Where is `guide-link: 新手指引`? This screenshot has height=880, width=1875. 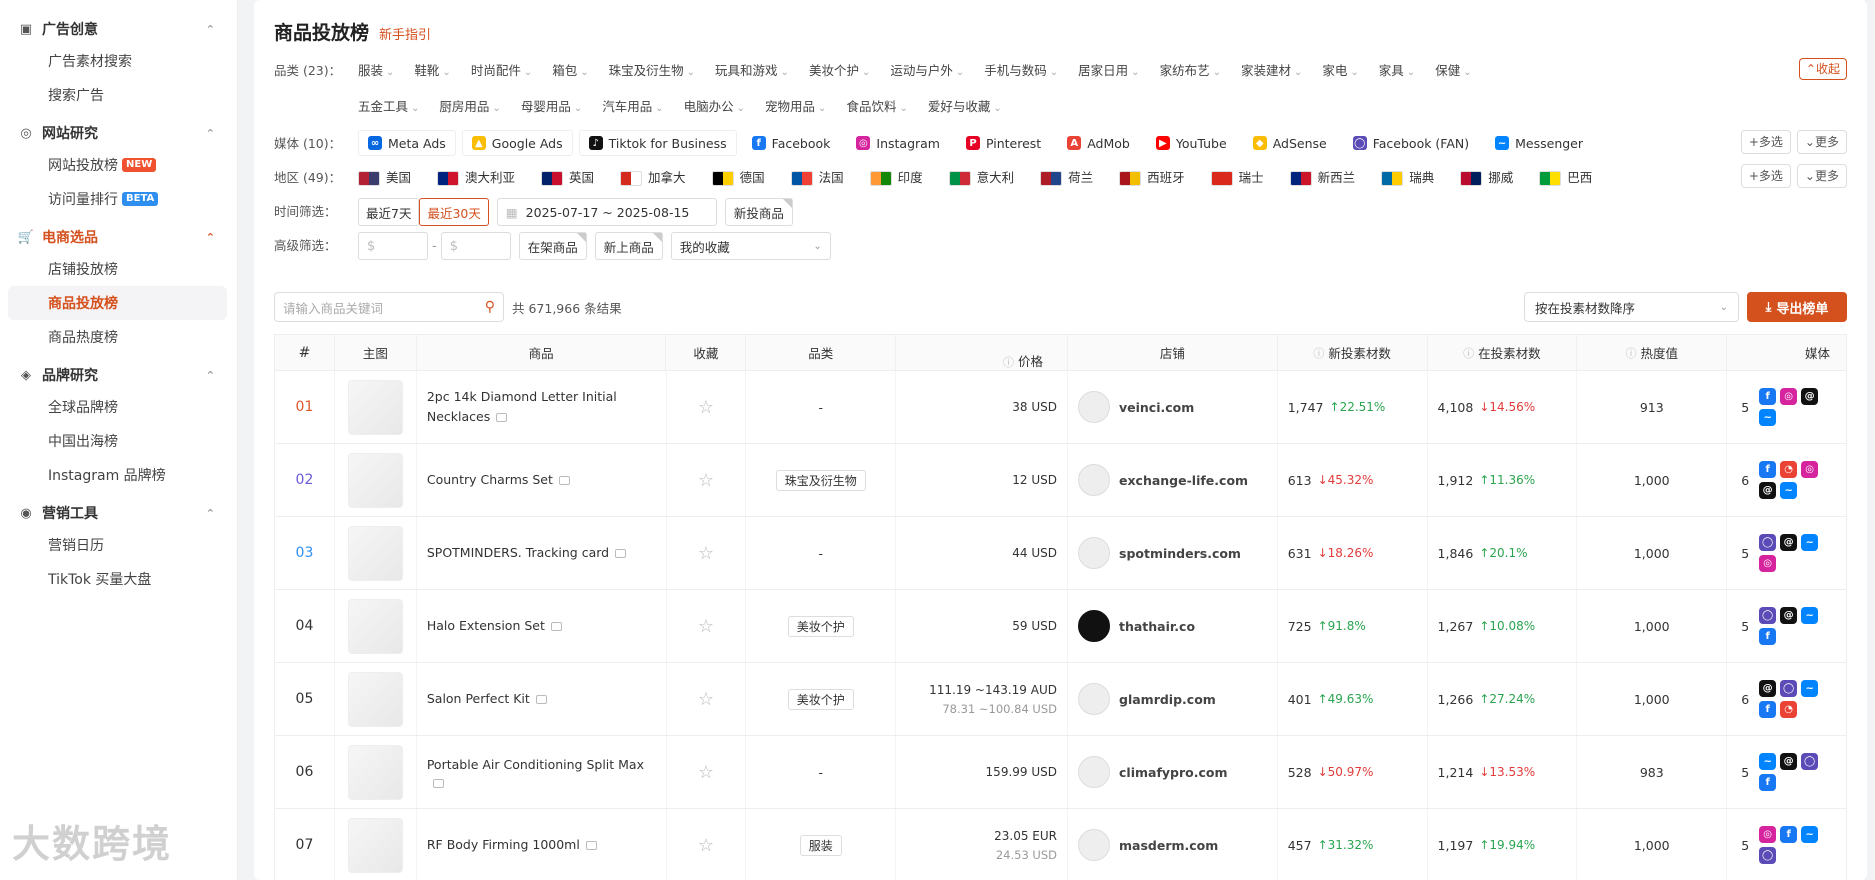
guide-link: 新手指引 is located at coordinates (405, 33).